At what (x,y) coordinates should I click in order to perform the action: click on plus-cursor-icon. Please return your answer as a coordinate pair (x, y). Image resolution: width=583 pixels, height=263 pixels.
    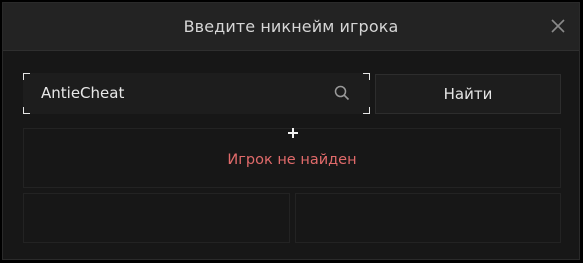
    Looking at the image, I should click on (293, 133).